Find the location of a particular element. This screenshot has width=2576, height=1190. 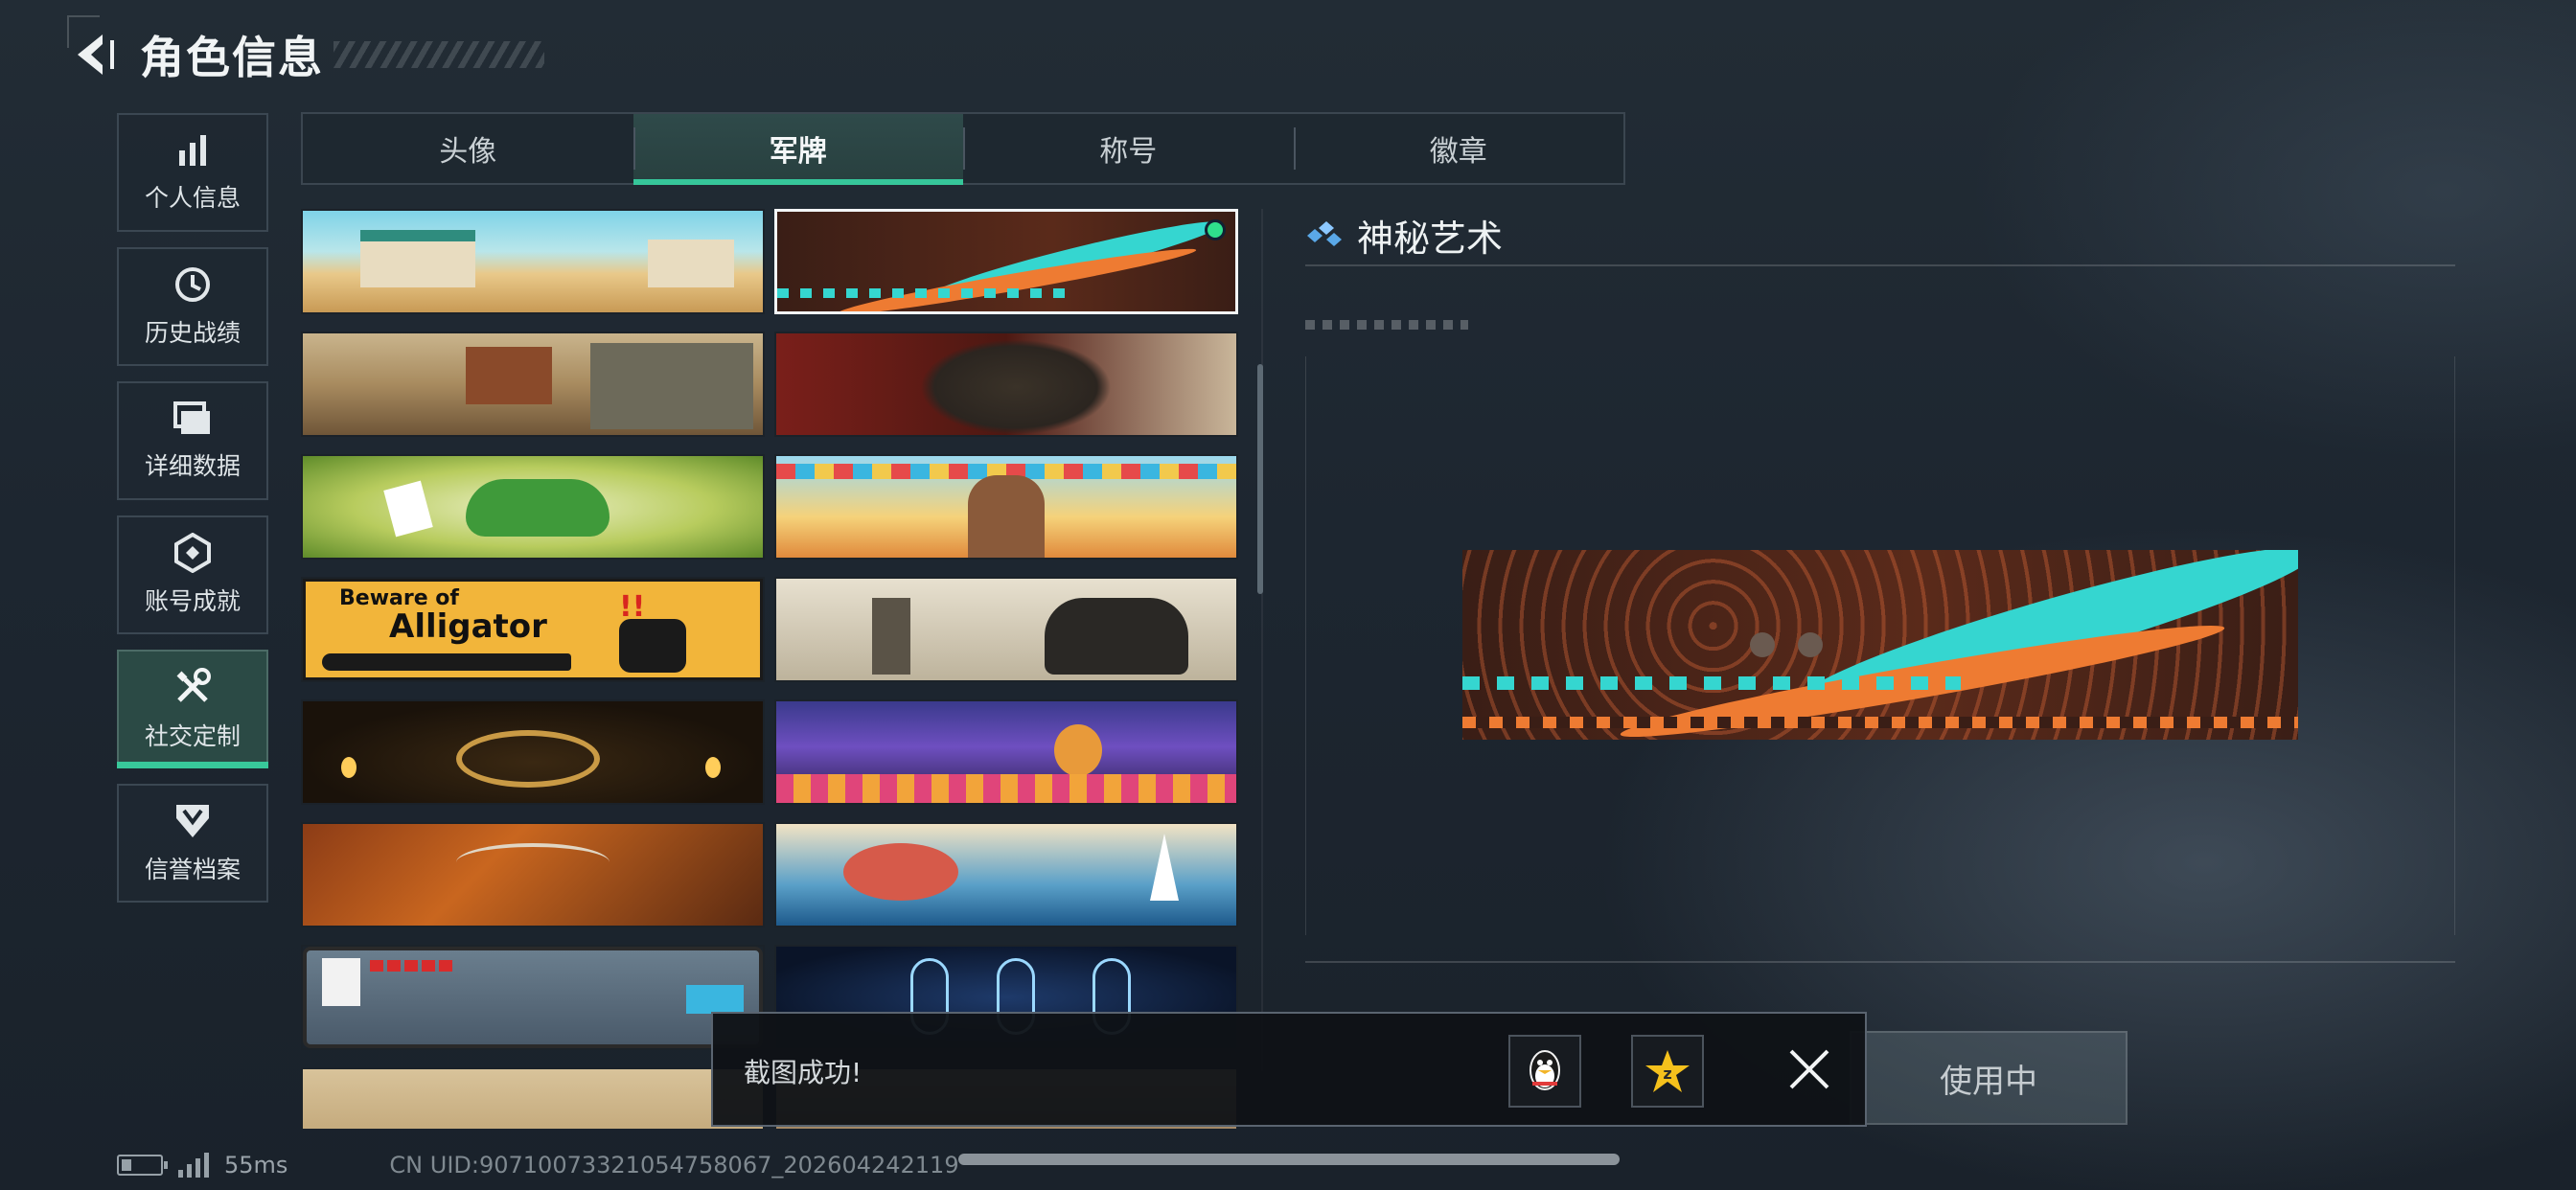

in-use-label: 使用中 is located at coordinates (1989, 1081).